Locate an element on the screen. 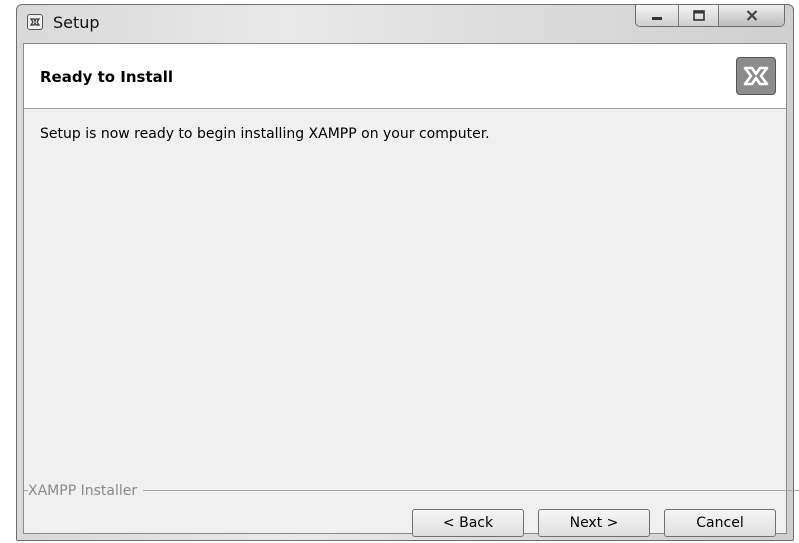 This screenshot has width=799, height=543. minimize-button is located at coordinates (657, 15).